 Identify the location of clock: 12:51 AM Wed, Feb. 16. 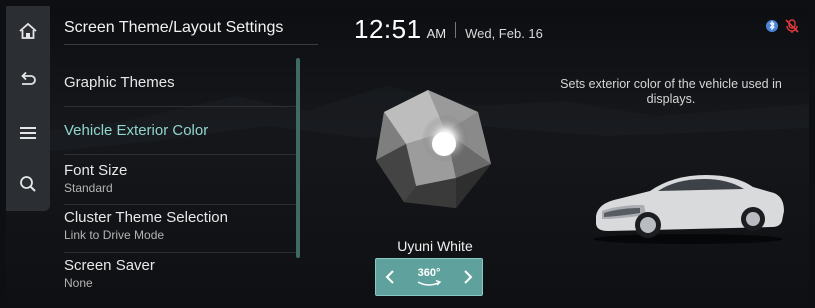
(448, 29).